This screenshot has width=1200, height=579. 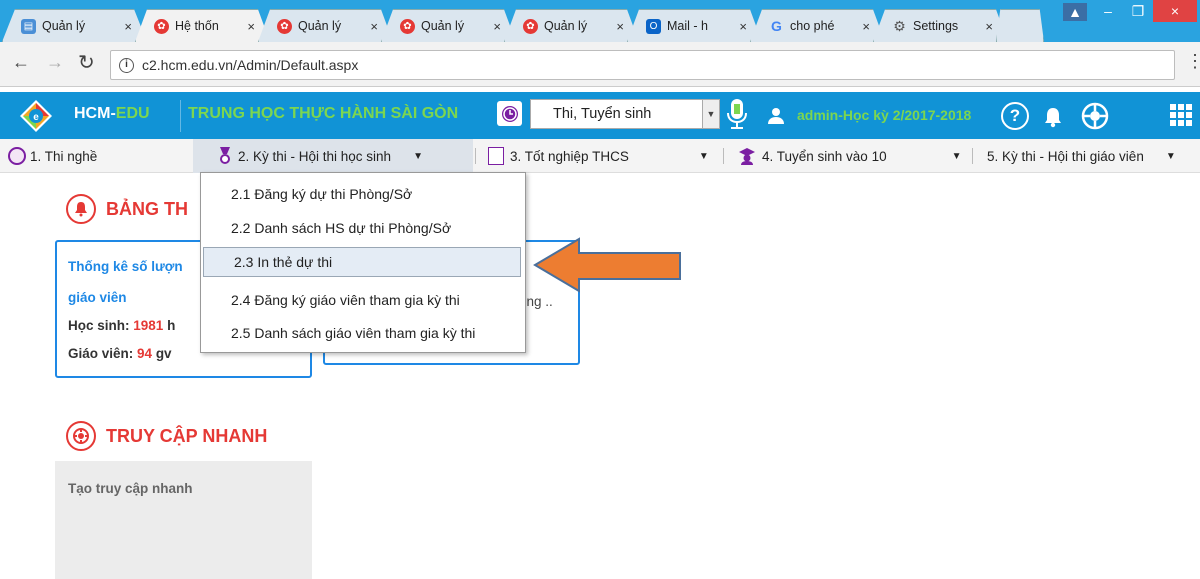 I want to click on menu-item-ky-thi-giao-vien: 5. Kỳ thi - Hội thi giáo viên ▼, so click(x=1081, y=156).